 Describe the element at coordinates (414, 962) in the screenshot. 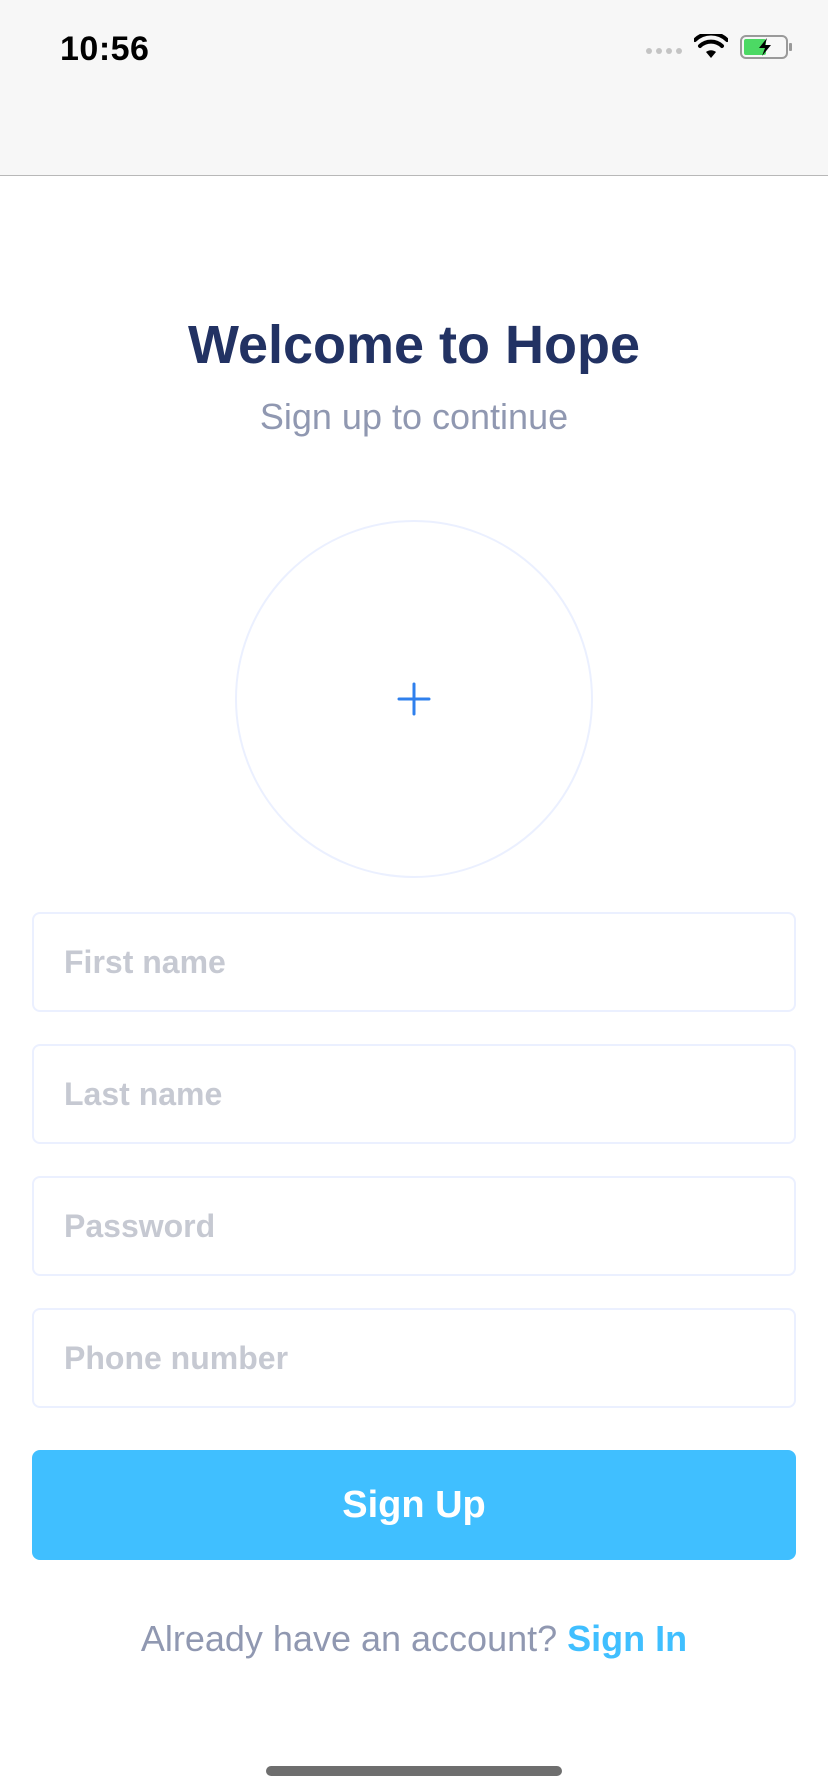

I see `first-name-field` at that location.